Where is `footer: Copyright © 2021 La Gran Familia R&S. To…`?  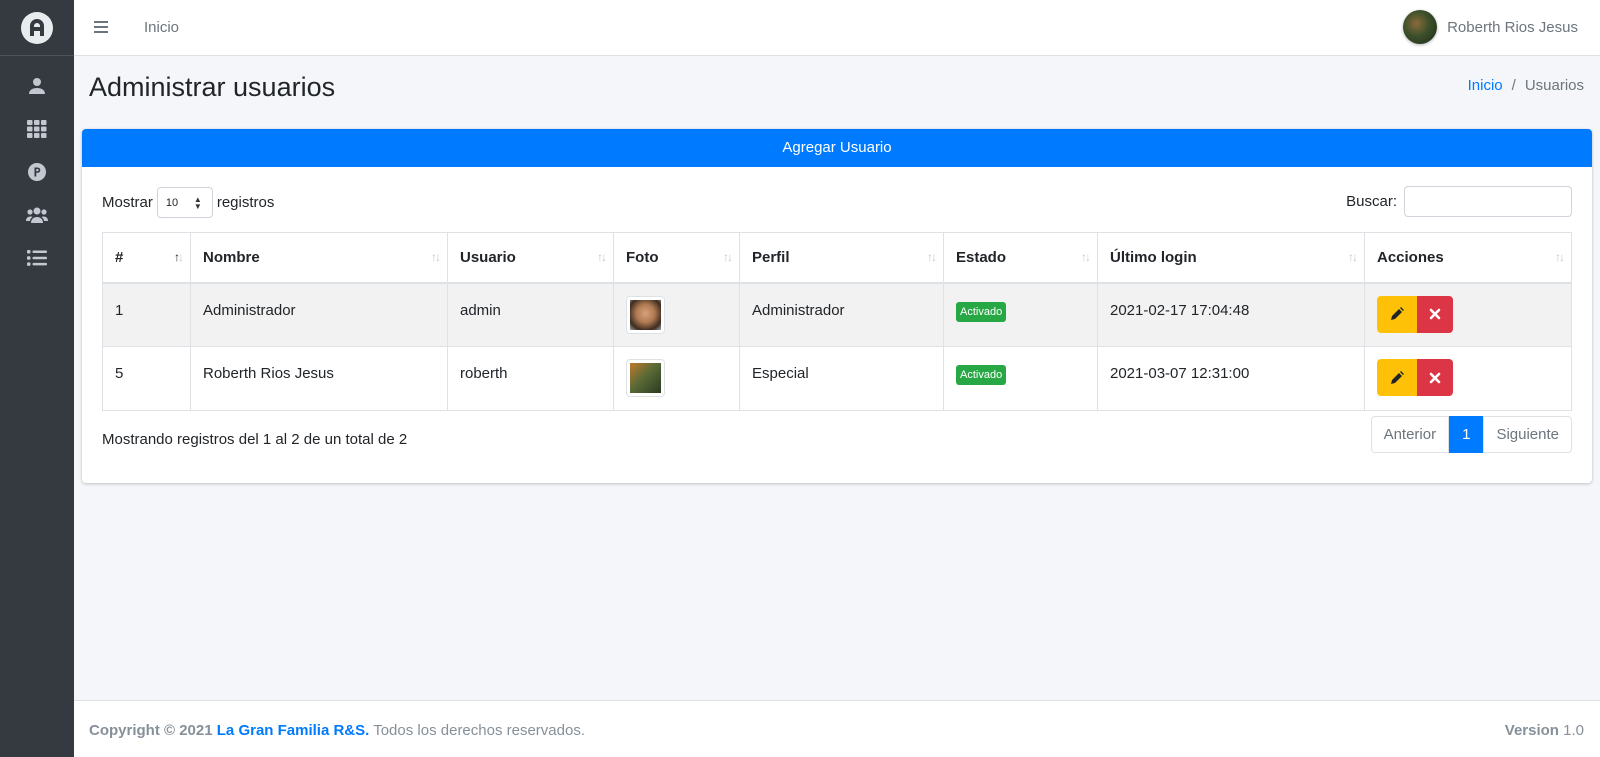
footer: Copyright © 2021 La Gran Familia R&S. To… is located at coordinates (837, 728).